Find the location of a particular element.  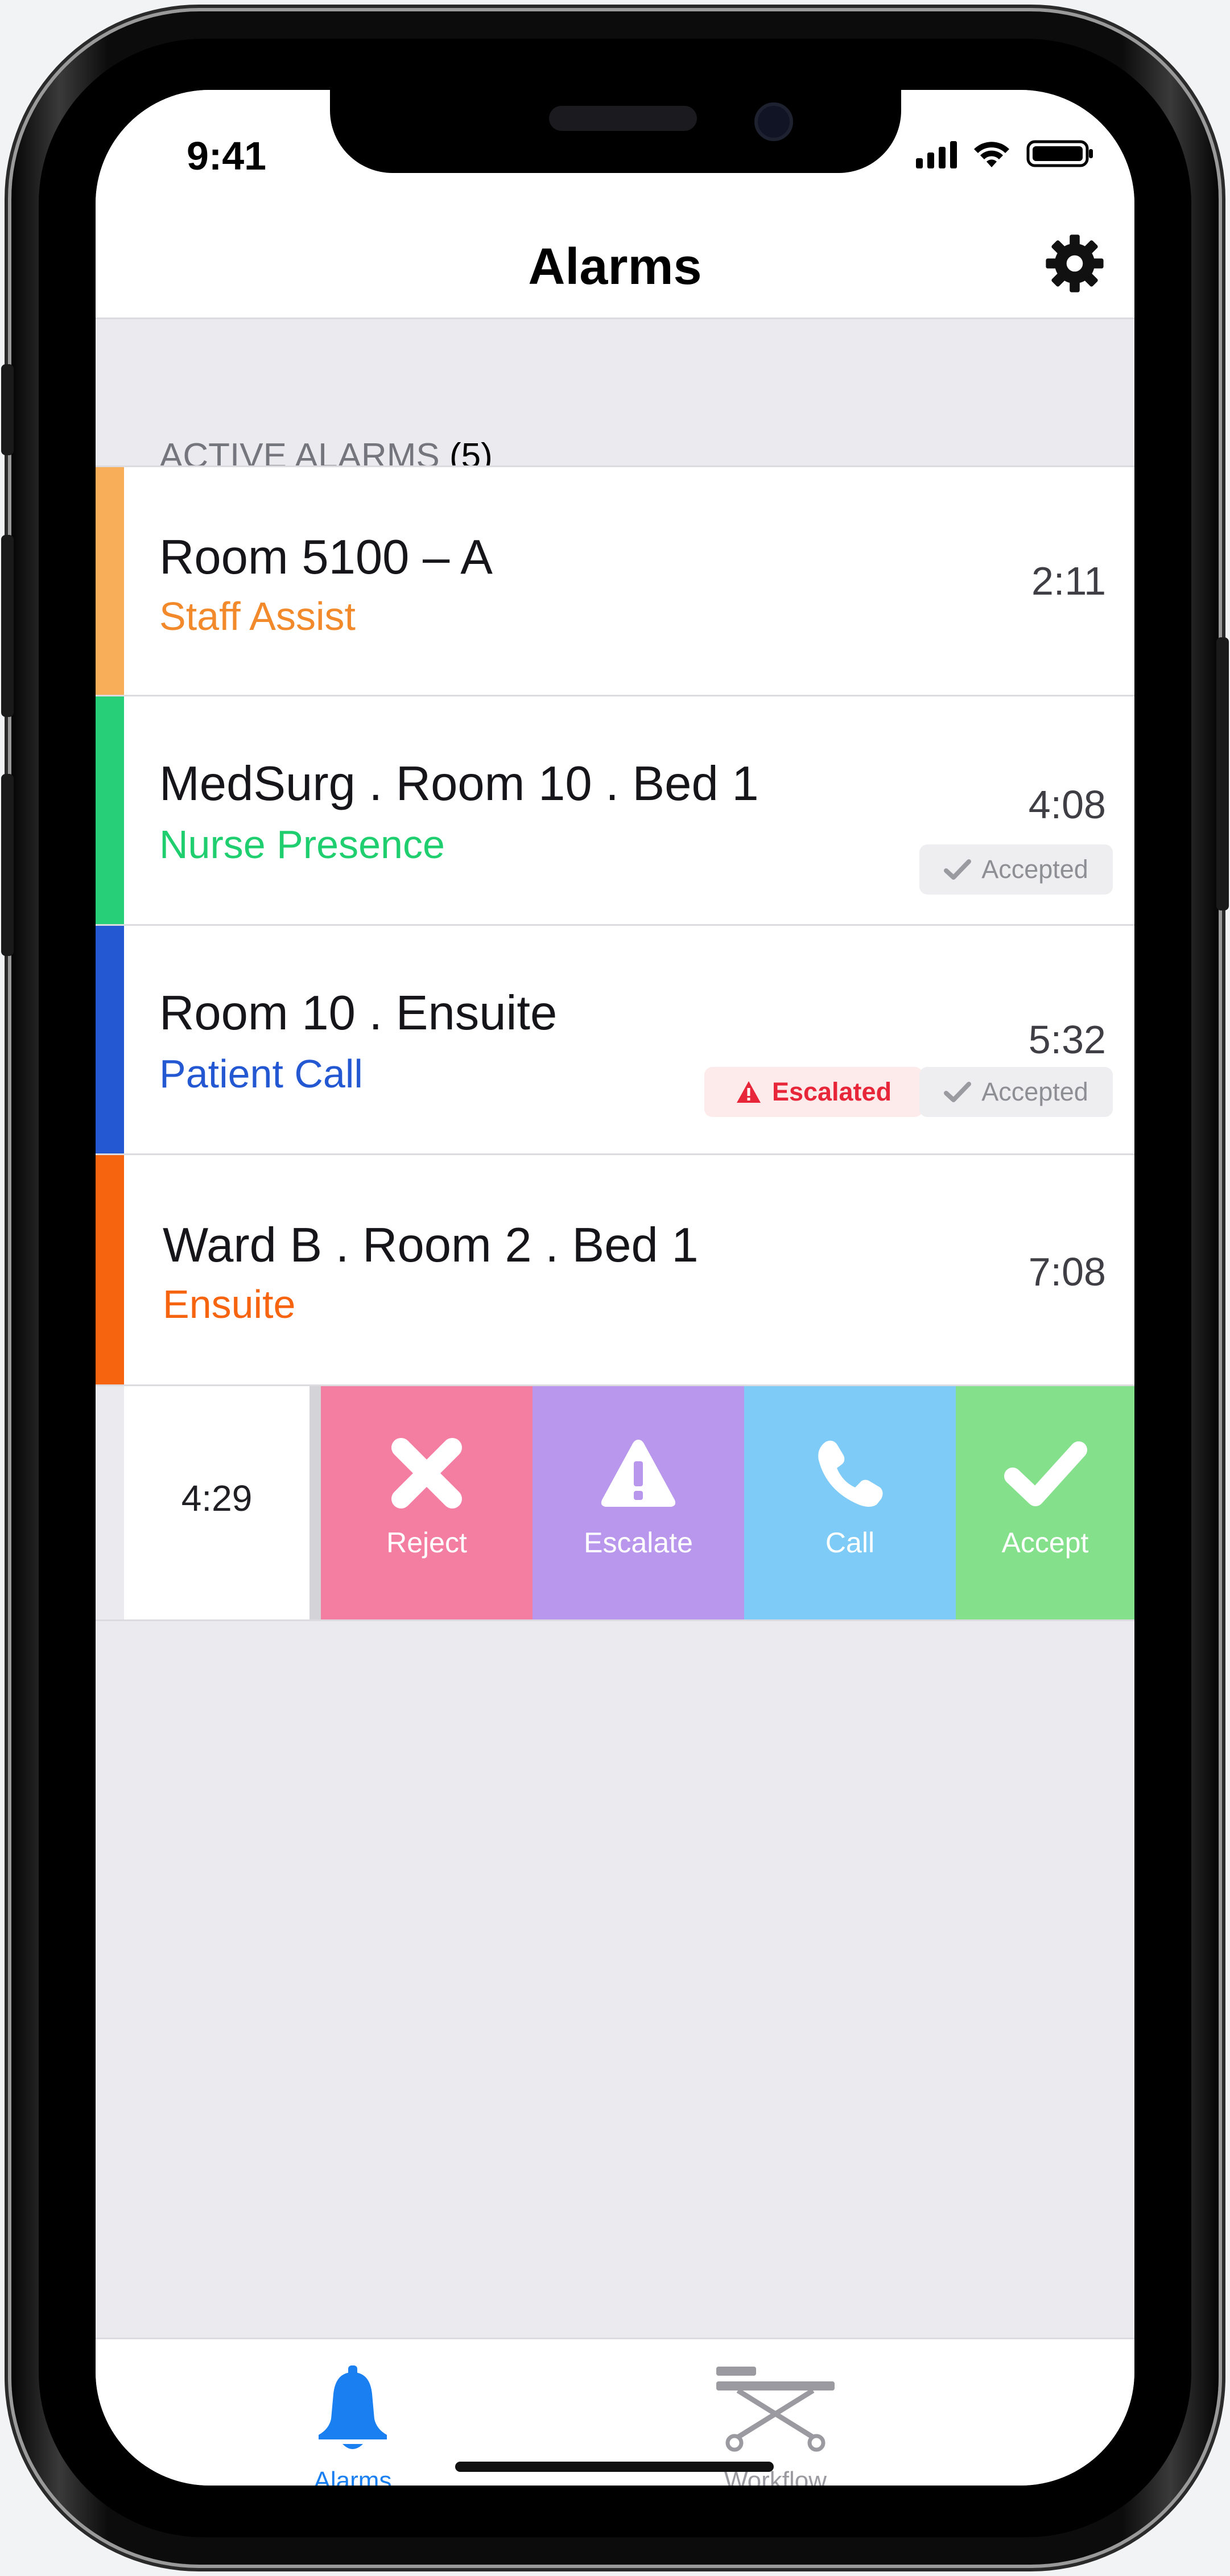

status-icons is located at coordinates (1006, 153).